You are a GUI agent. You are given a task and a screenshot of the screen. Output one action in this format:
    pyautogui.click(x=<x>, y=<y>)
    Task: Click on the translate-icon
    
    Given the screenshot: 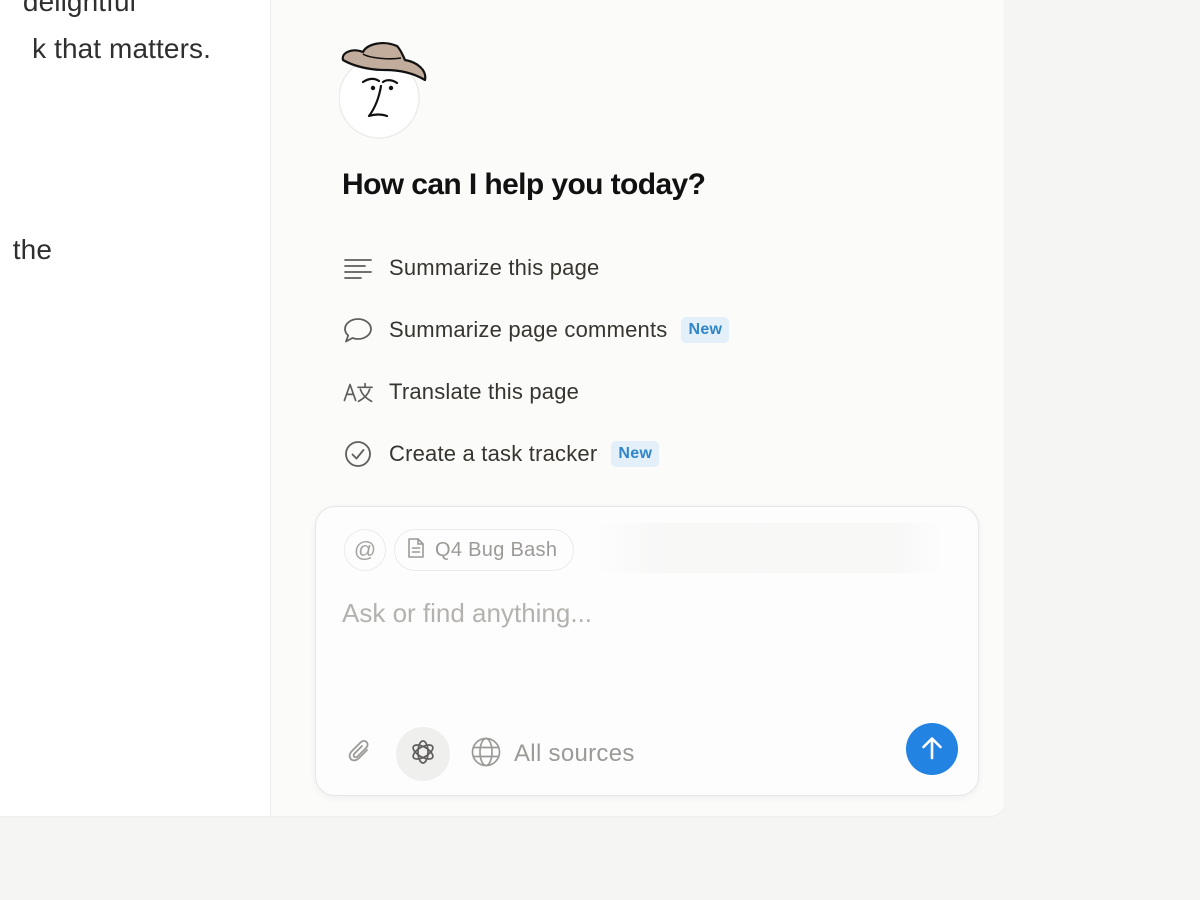 What is the action you would take?
    pyautogui.click(x=358, y=392)
    